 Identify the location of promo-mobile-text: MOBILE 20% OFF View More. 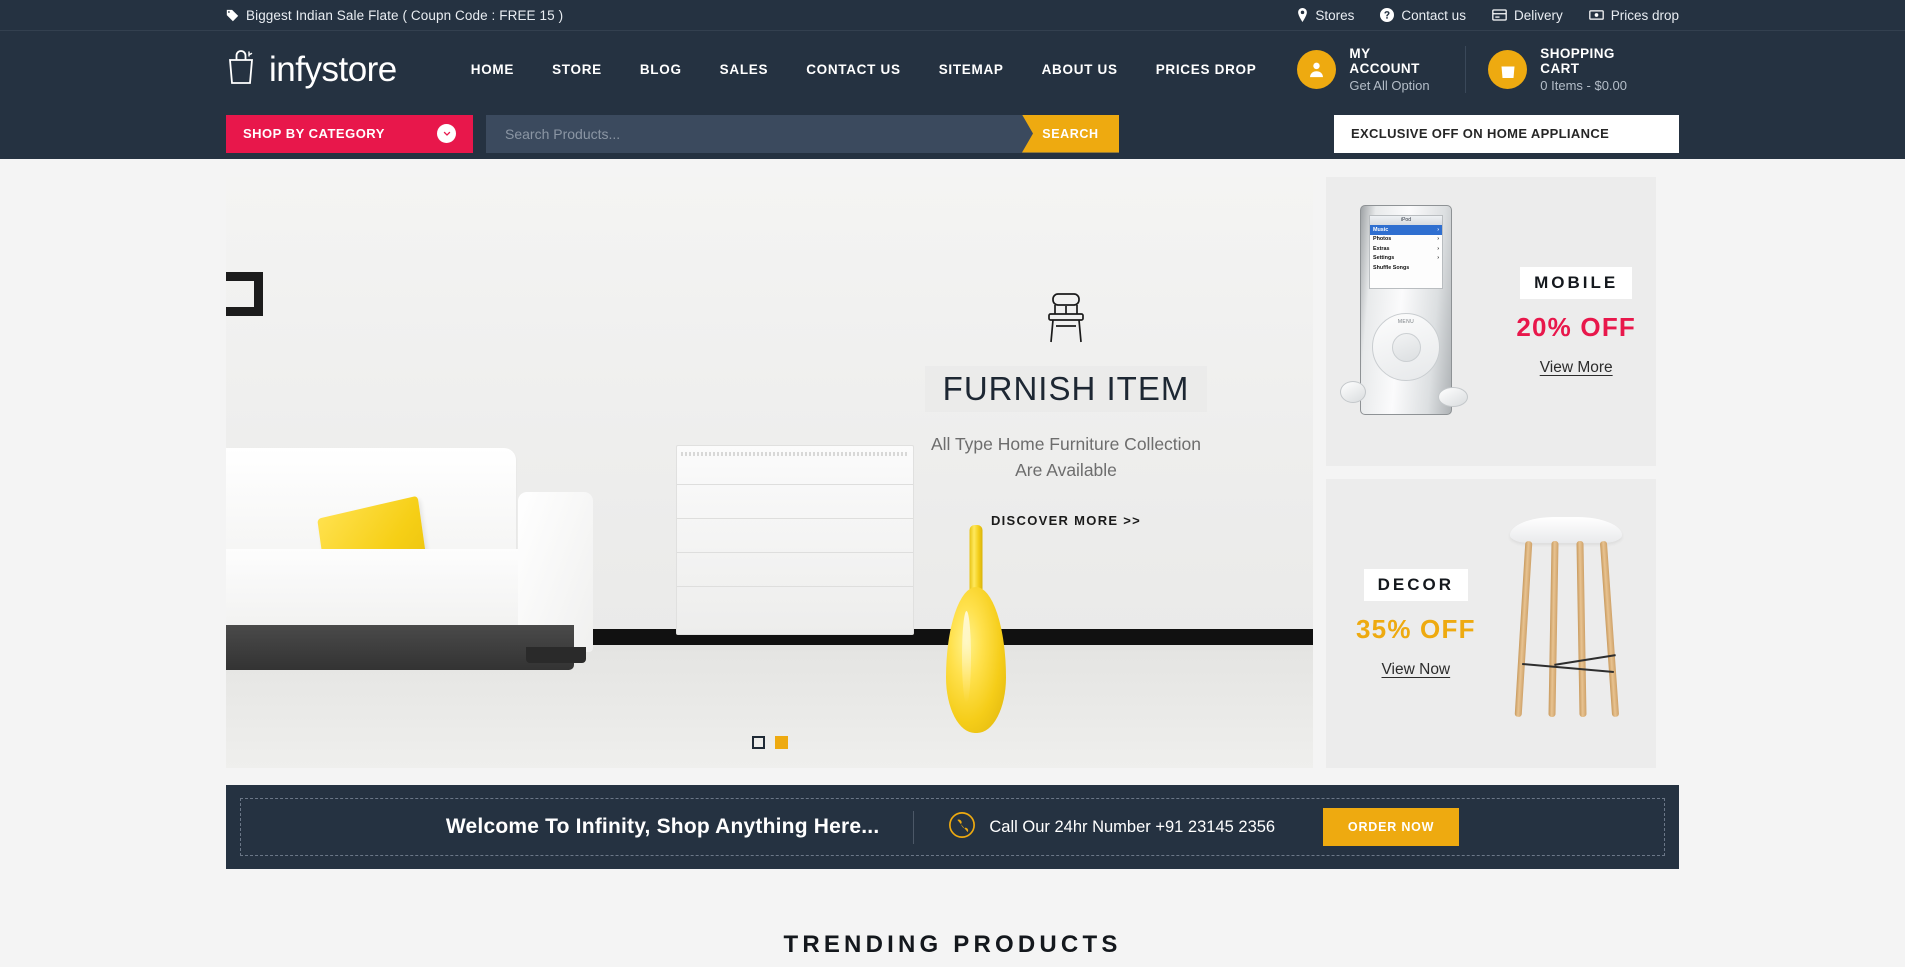
(1576, 321).